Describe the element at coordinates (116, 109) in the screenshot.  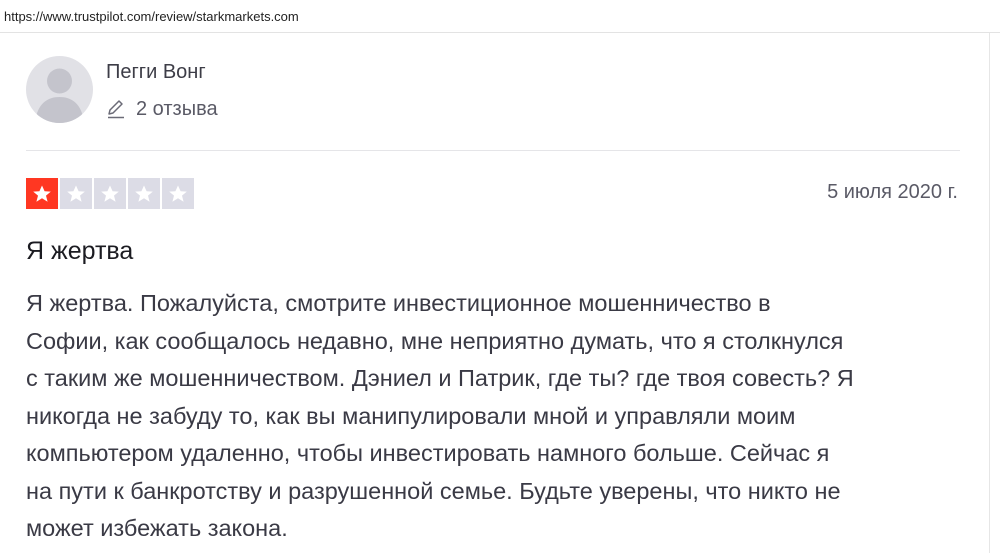
I see `pencil-icon` at that location.